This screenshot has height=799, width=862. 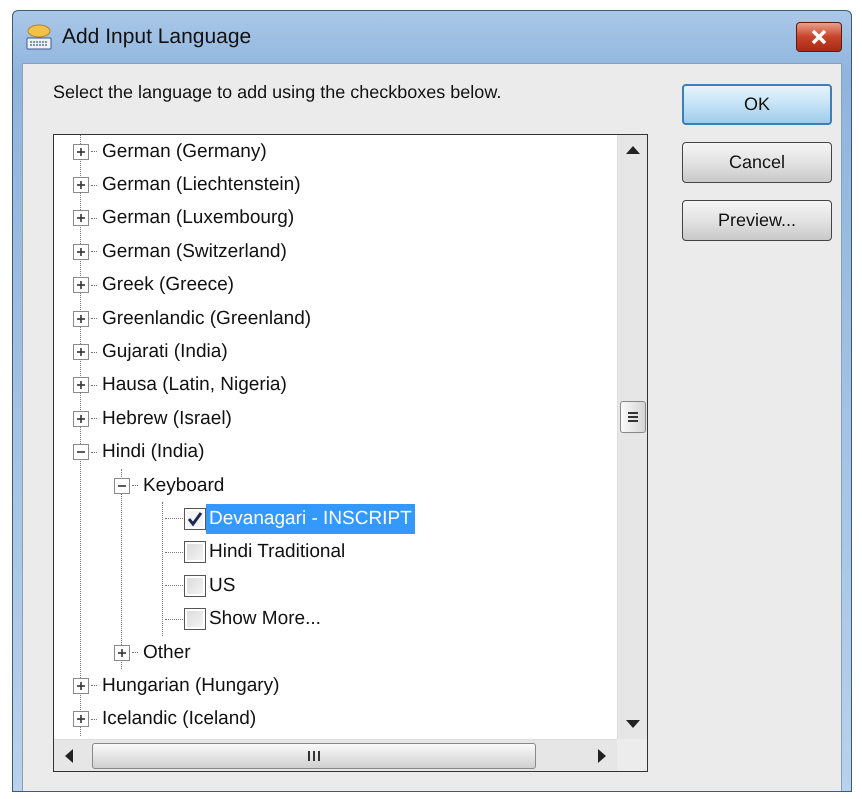 I want to click on window-title: Add Input Language, so click(x=157, y=37).